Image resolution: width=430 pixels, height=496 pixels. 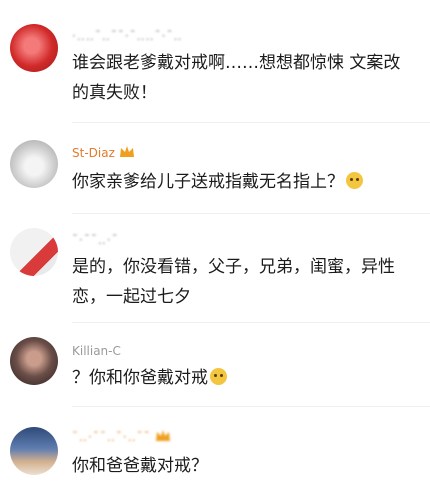 What do you see at coordinates (233, 282) in the screenshot?
I see `comment-text: 是的，你没看错，父子，兄弟，闺蜜，异性恋，一起过七夕` at bounding box center [233, 282].